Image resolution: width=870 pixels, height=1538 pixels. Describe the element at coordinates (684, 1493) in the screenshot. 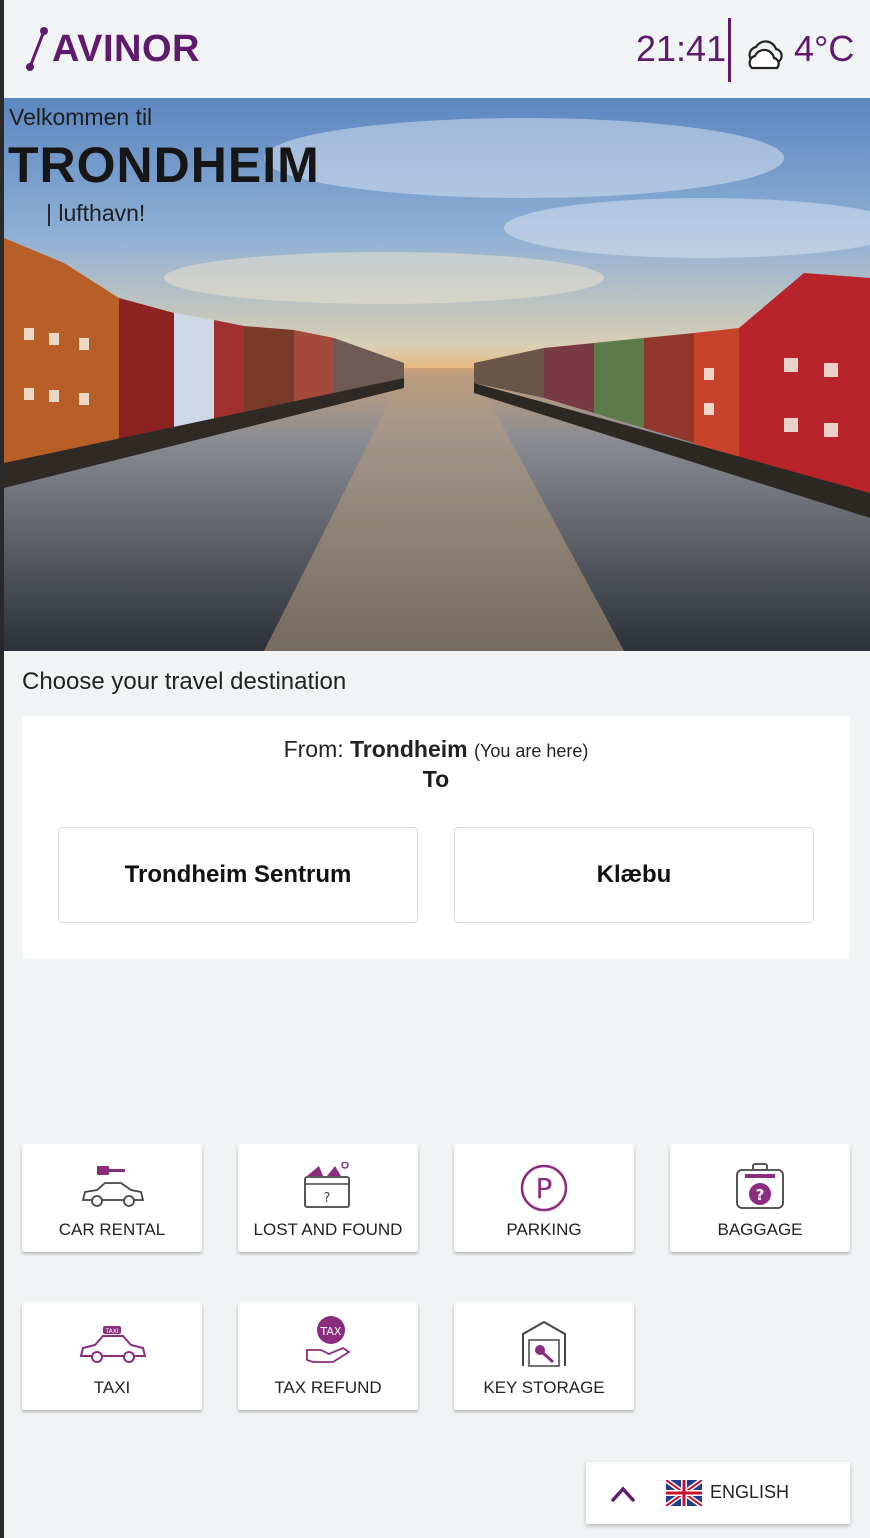

I see `uk-flag-icon` at that location.